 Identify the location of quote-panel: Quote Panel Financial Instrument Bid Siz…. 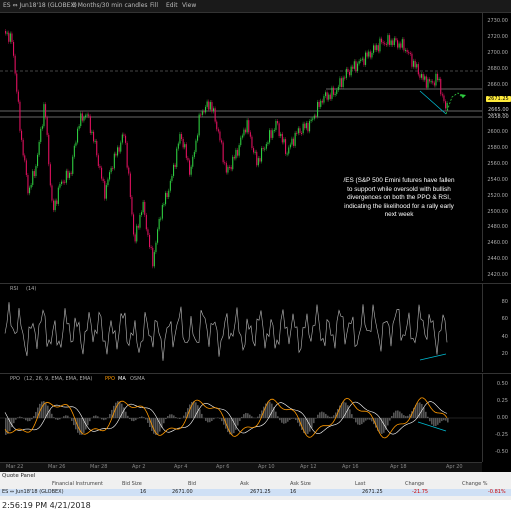
(255, 486).